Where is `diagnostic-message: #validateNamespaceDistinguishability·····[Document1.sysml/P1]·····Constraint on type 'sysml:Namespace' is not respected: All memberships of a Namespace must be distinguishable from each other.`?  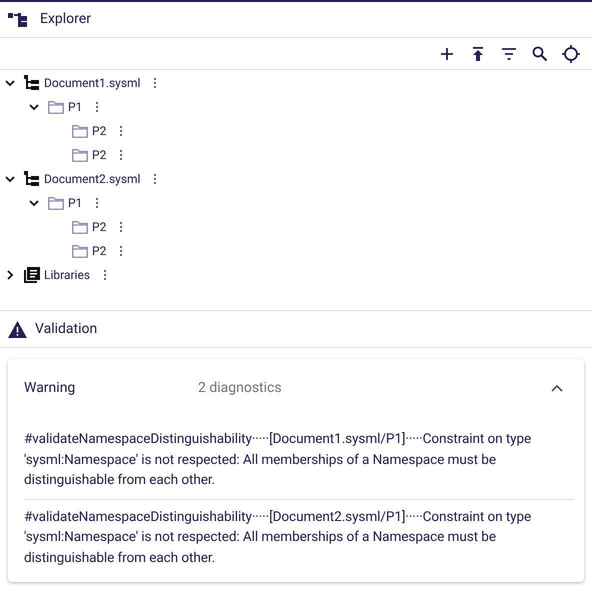 diagnostic-message: #validateNamespaceDistinguishability·····[Document1.sysml/P1]·····Constraint on type 'sysml:Namespace' is not respected: All memberships of a Namespace must be distinguishable from each other. is located at coordinates (278, 460).